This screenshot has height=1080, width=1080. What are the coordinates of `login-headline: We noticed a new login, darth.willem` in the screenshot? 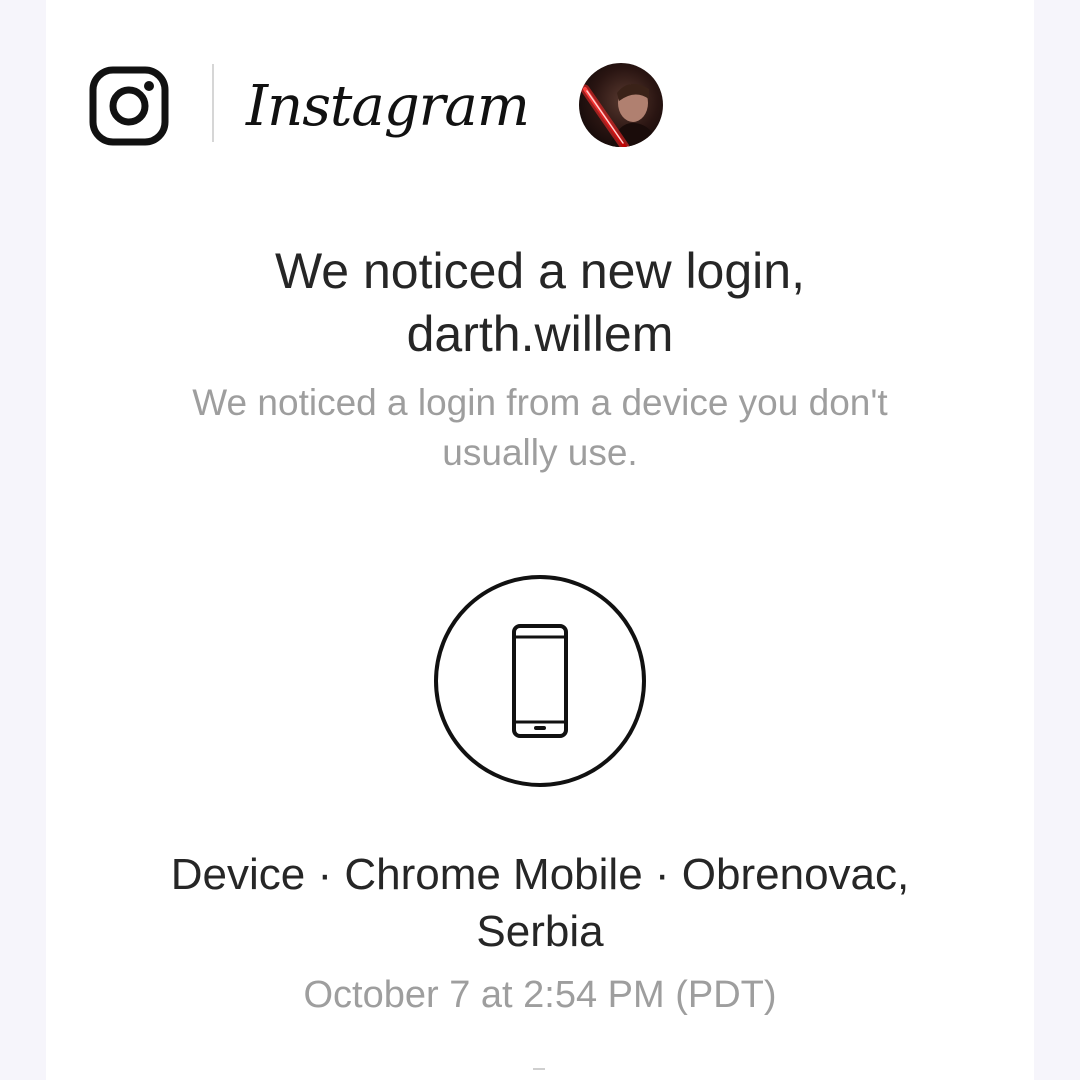 It's located at (540, 303).